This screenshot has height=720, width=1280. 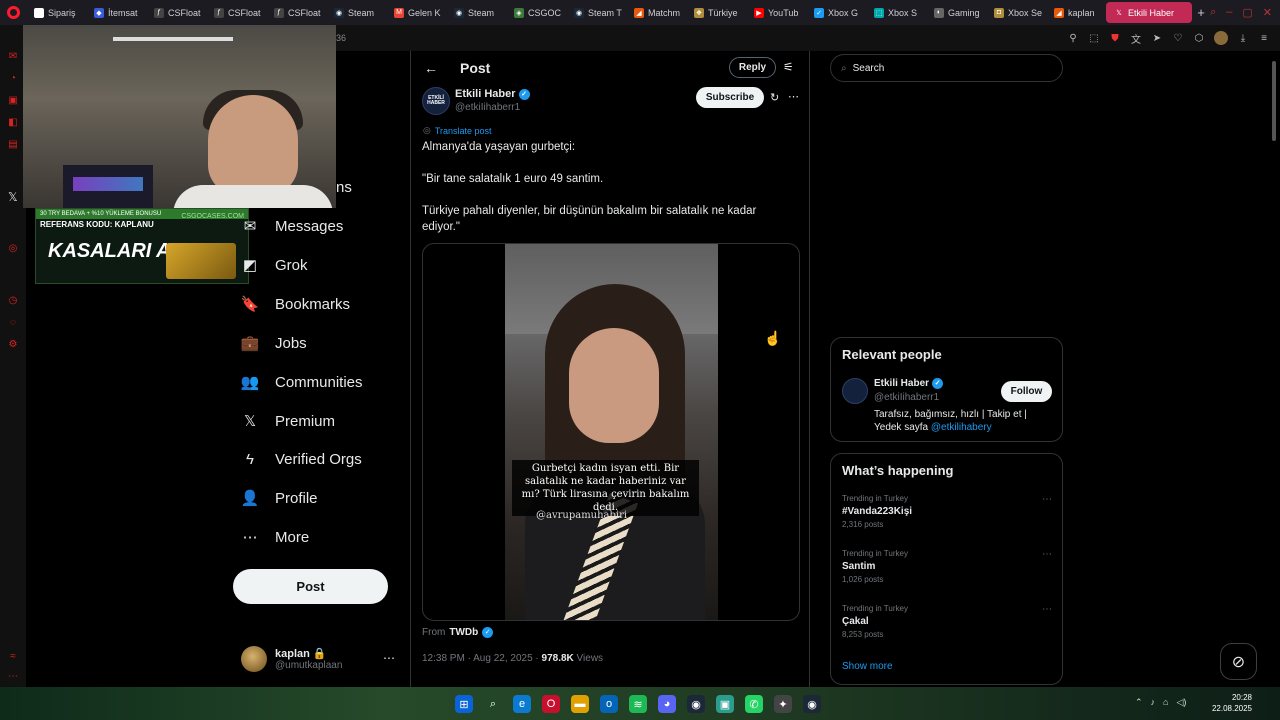 I want to click on scrollbar, so click(x=1274, y=369).